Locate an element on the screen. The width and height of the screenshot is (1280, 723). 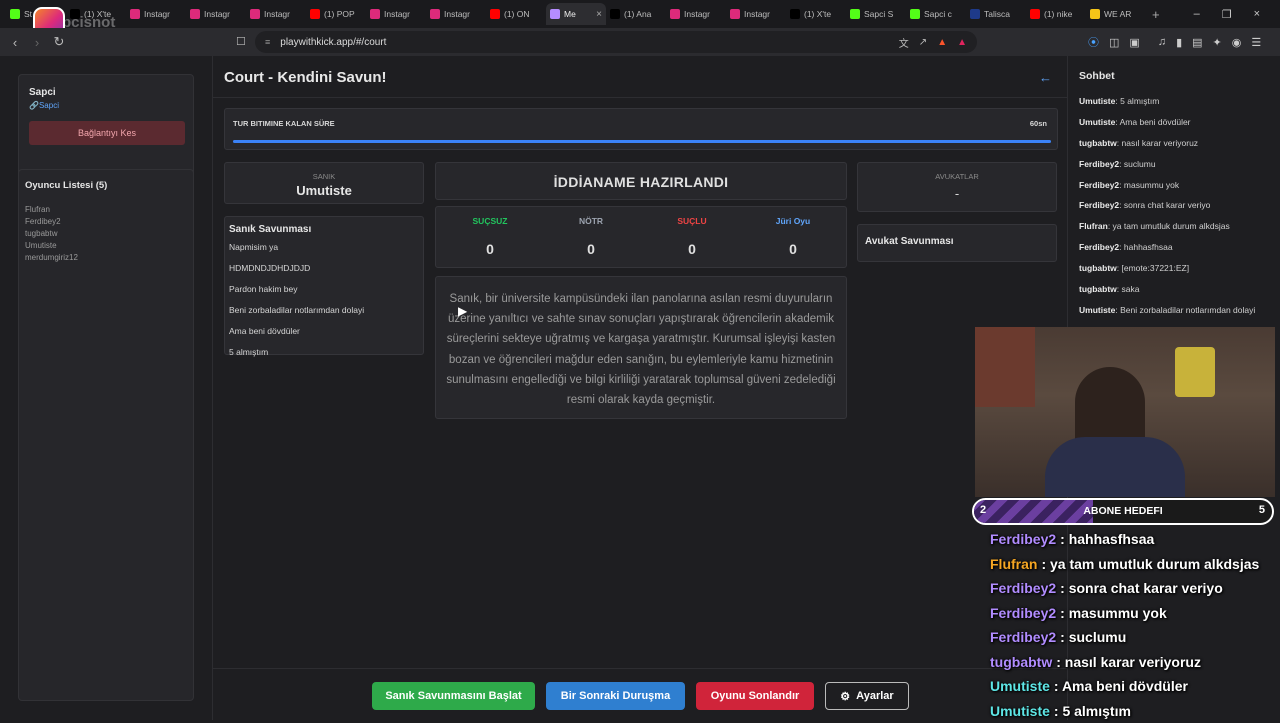
overlay-chat-line: Ferdibey2: suclumu is located at coordinates (1135, 637).